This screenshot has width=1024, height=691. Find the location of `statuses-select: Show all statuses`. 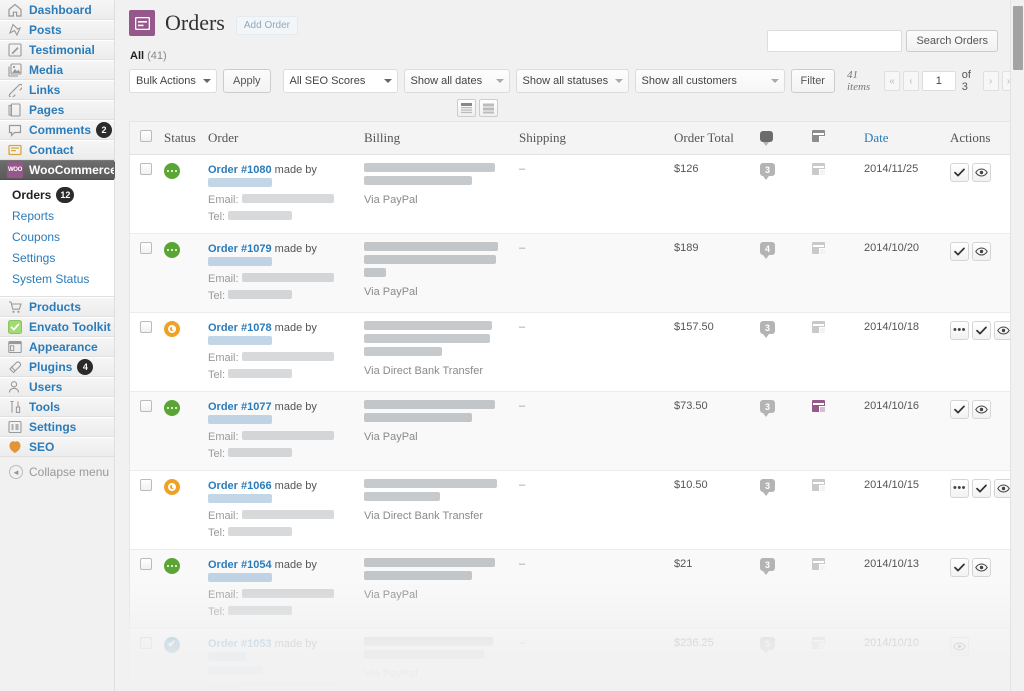

statuses-select: Show all statuses is located at coordinates (572, 81).